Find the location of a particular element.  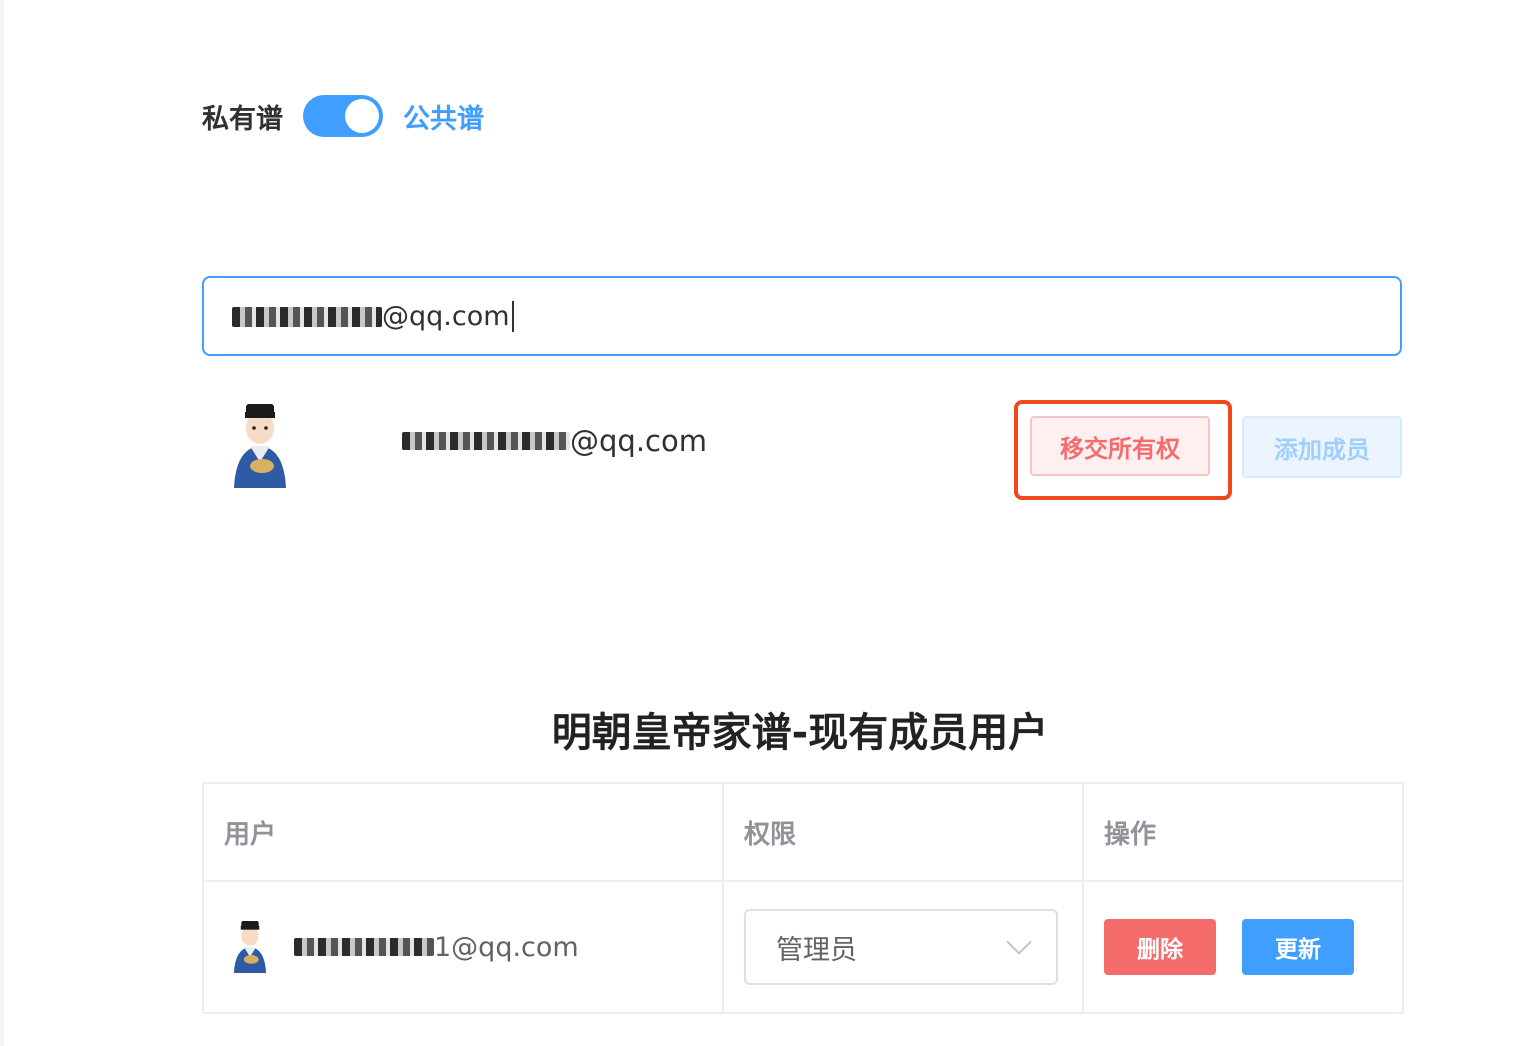

cell-permission: 管理员 is located at coordinates (904, 947).